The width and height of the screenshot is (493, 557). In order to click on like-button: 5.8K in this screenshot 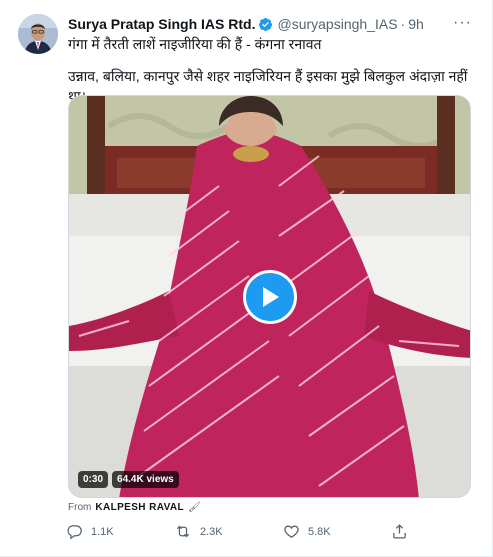, I will do `click(307, 531)`.